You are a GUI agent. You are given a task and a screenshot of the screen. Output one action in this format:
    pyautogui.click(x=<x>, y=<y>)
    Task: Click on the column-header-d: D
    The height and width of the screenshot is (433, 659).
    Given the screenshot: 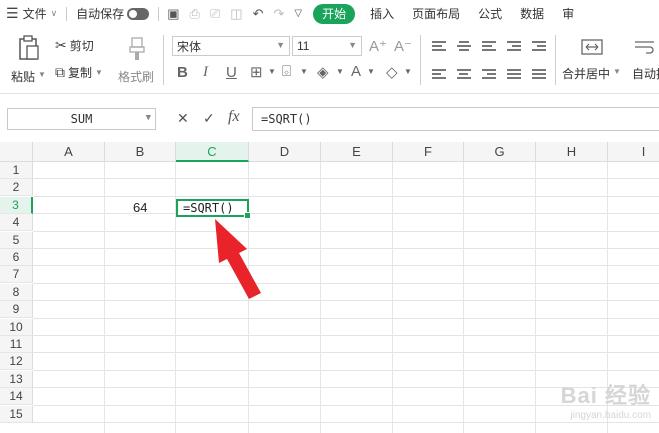 What is the action you would take?
    pyautogui.click(x=285, y=152)
    